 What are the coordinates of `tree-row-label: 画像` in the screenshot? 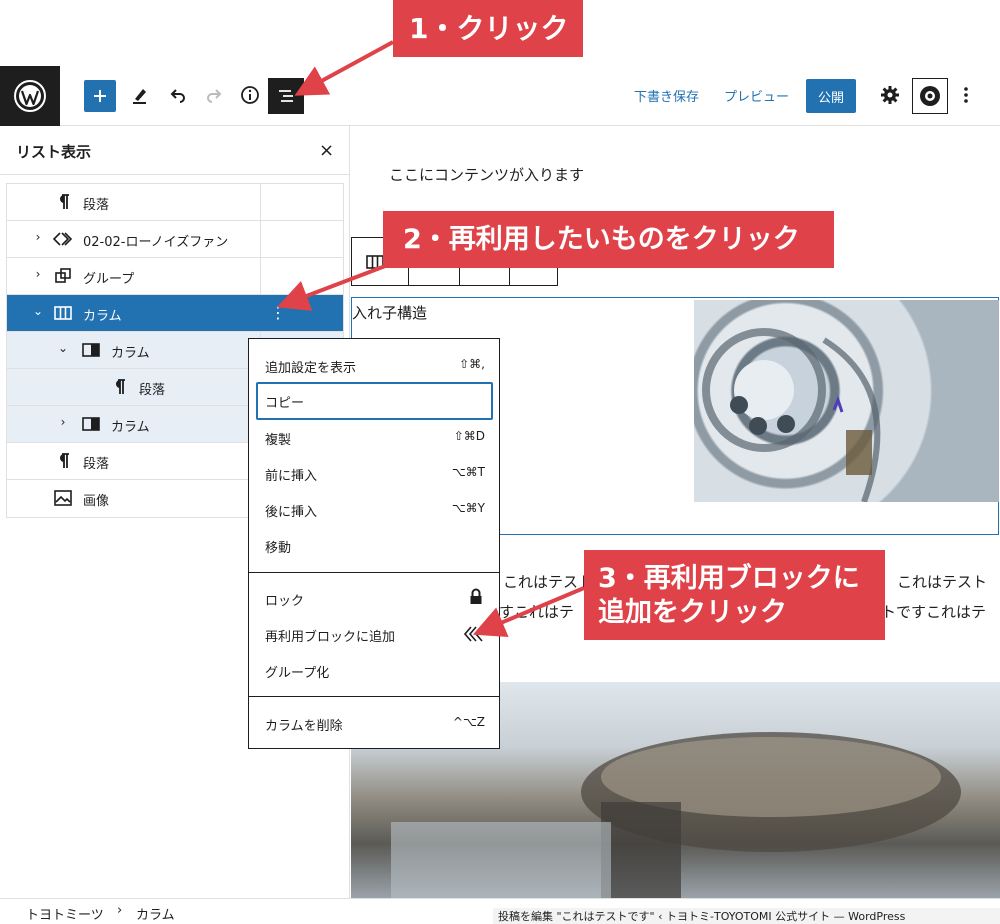 It's located at (96, 501).